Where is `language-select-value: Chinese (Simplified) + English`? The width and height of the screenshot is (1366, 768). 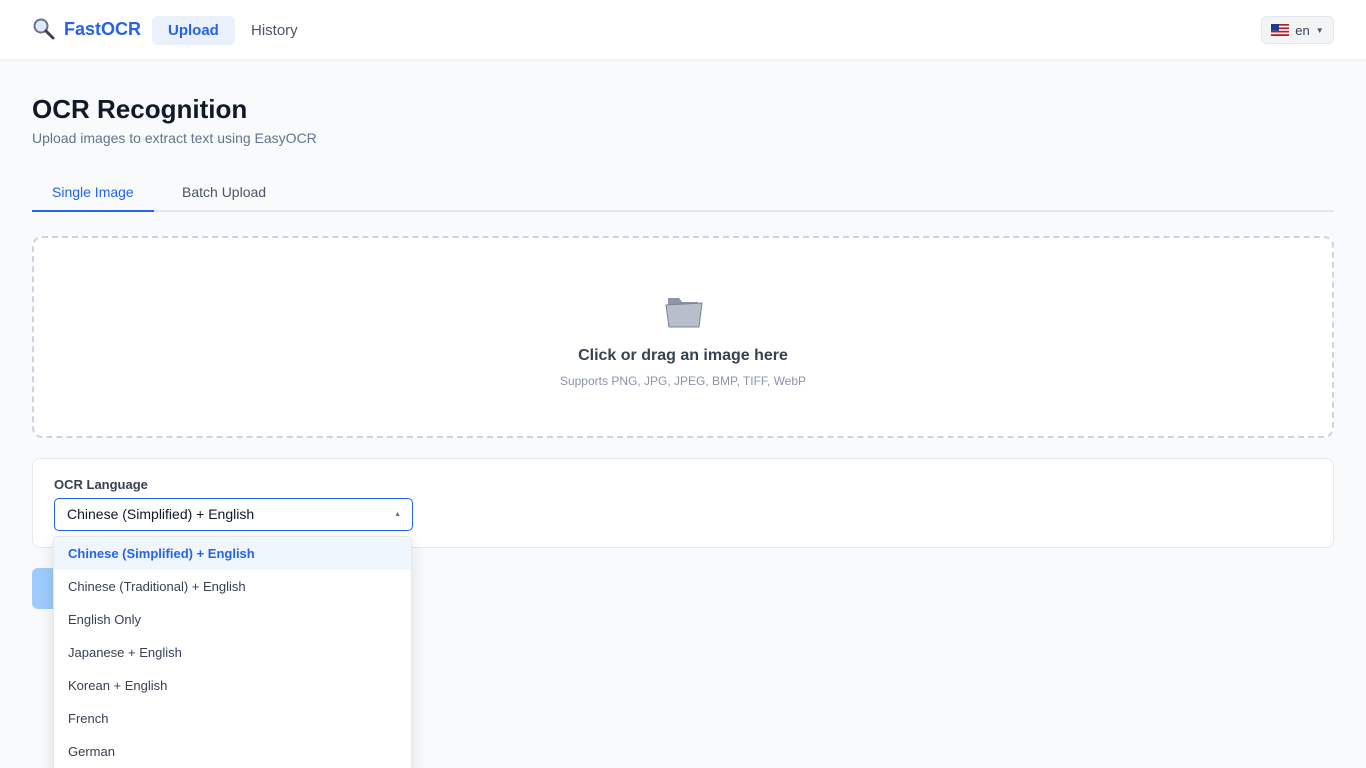 language-select-value: Chinese (Simplified) + English is located at coordinates (161, 514).